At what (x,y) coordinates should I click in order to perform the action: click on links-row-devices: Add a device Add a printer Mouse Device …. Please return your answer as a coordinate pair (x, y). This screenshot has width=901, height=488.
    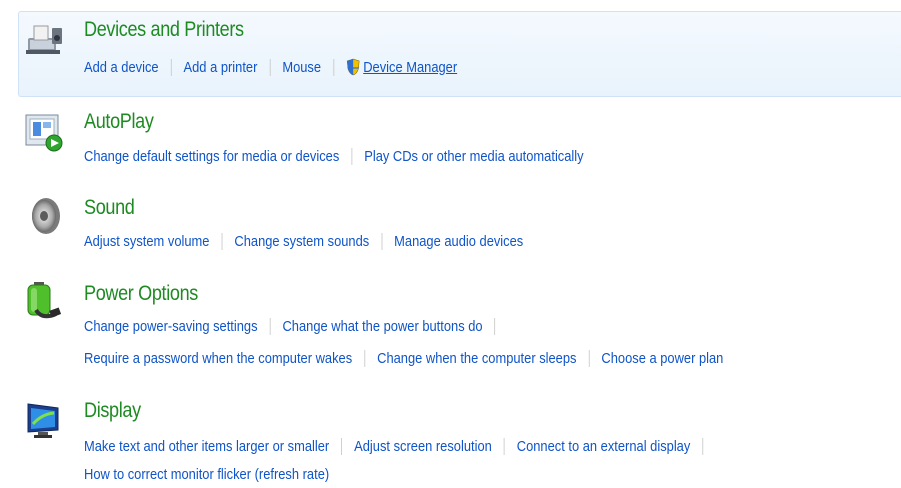
    Looking at the image, I should click on (270, 67).